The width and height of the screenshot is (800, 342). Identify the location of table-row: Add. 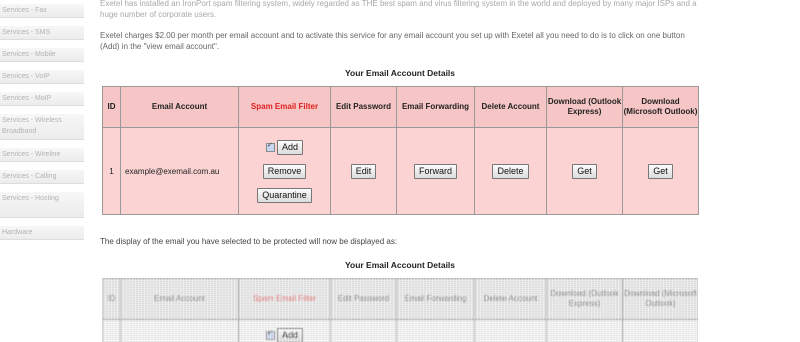
(400, 330).